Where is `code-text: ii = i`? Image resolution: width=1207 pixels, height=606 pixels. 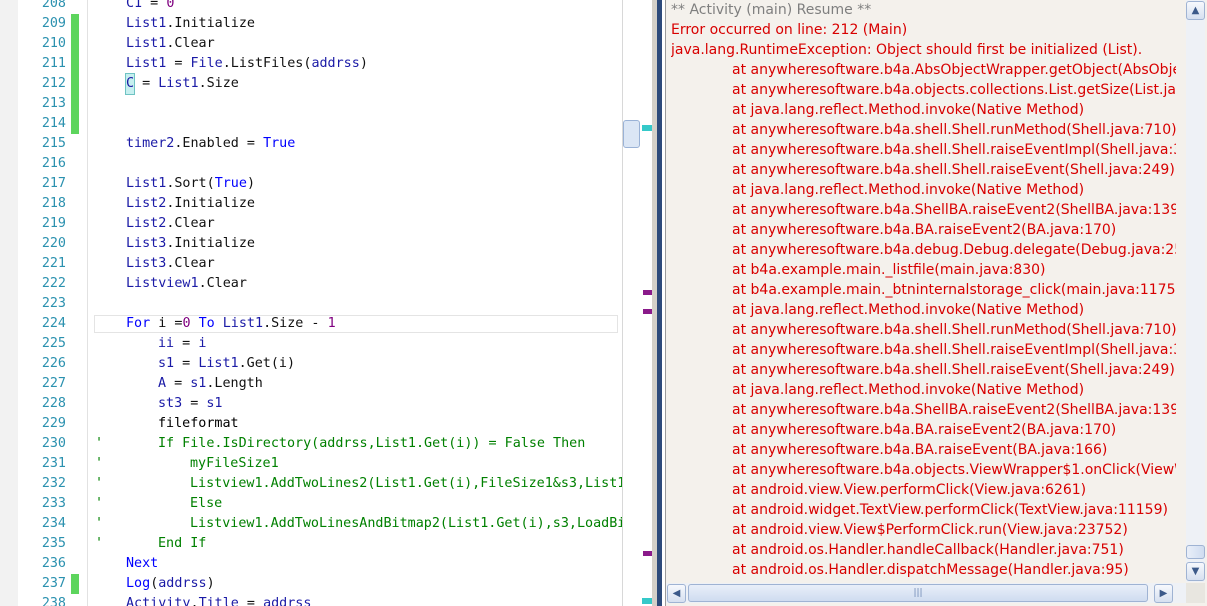
code-text: ii = i is located at coordinates (182, 344).